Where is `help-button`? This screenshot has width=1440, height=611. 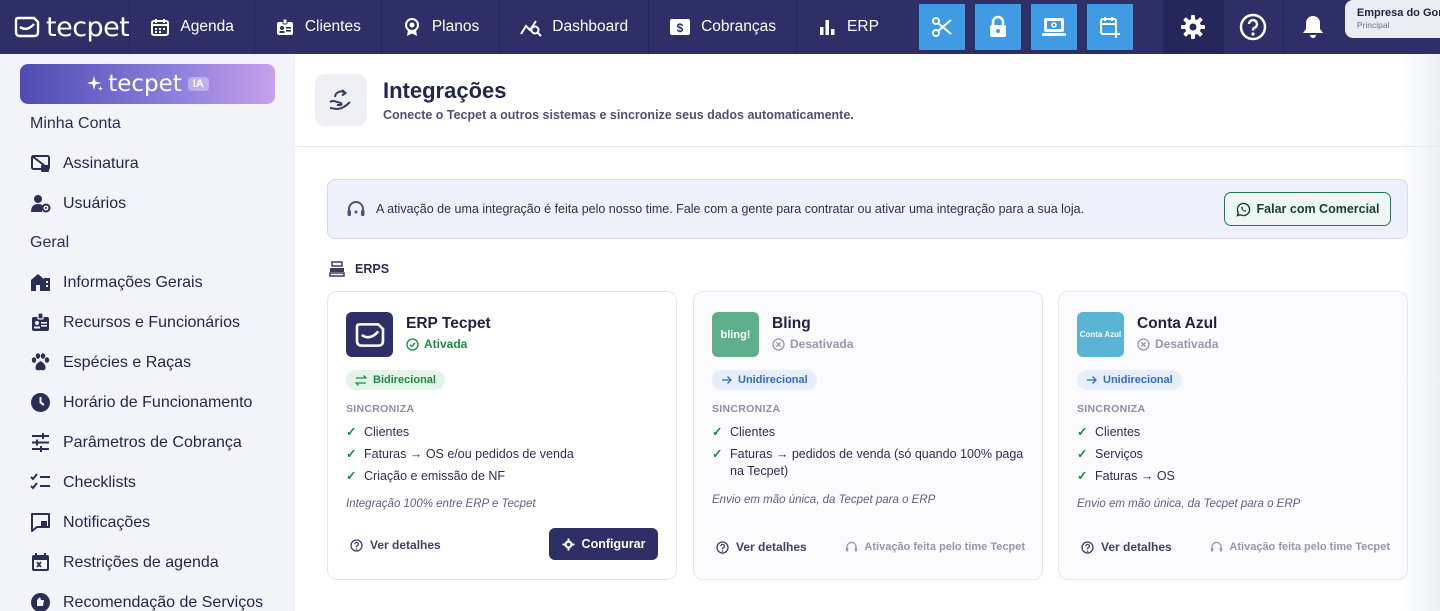
help-button is located at coordinates (1252, 27).